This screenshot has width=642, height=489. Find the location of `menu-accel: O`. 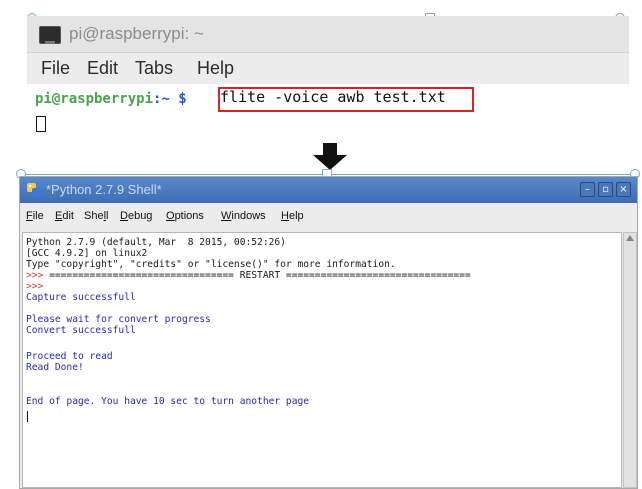

menu-accel: O is located at coordinates (170, 216).